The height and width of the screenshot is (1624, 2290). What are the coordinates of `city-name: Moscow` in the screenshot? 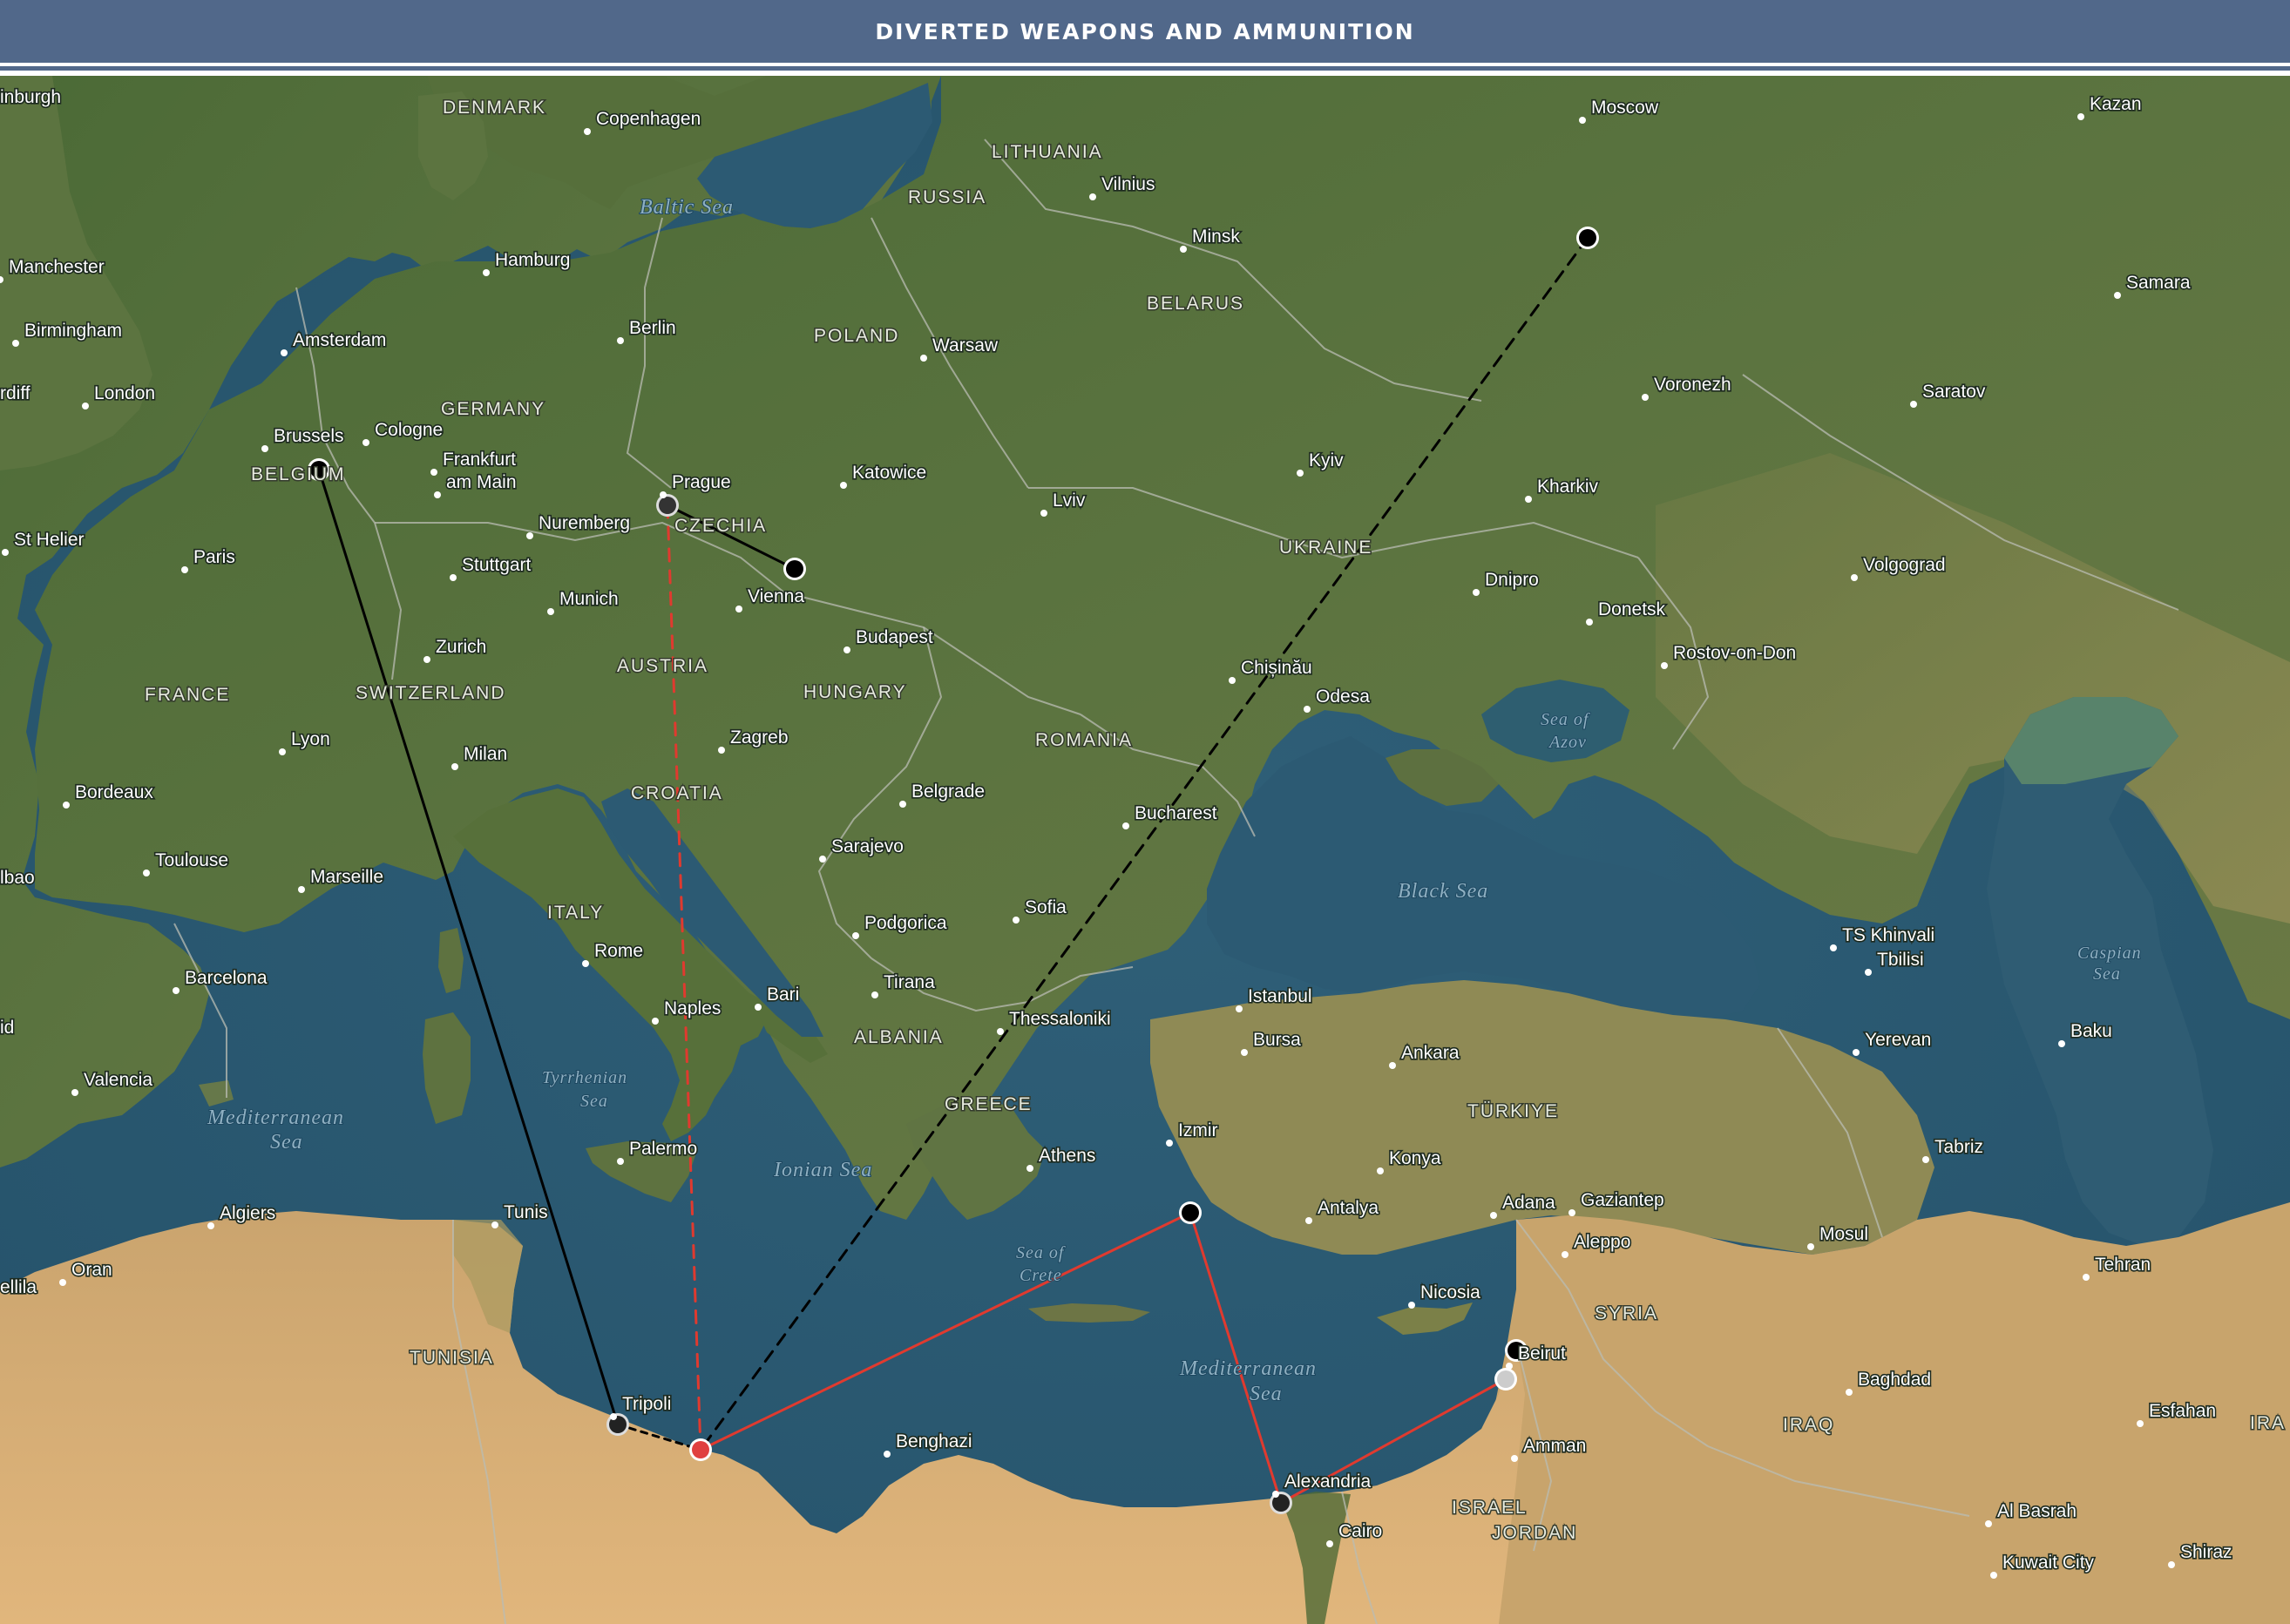 It's located at (1625, 108).